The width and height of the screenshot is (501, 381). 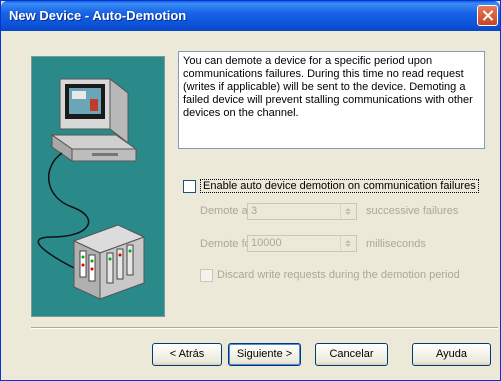 What do you see at coordinates (302, 211) in the screenshot?
I see `demote-after-spinner: 3` at bounding box center [302, 211].